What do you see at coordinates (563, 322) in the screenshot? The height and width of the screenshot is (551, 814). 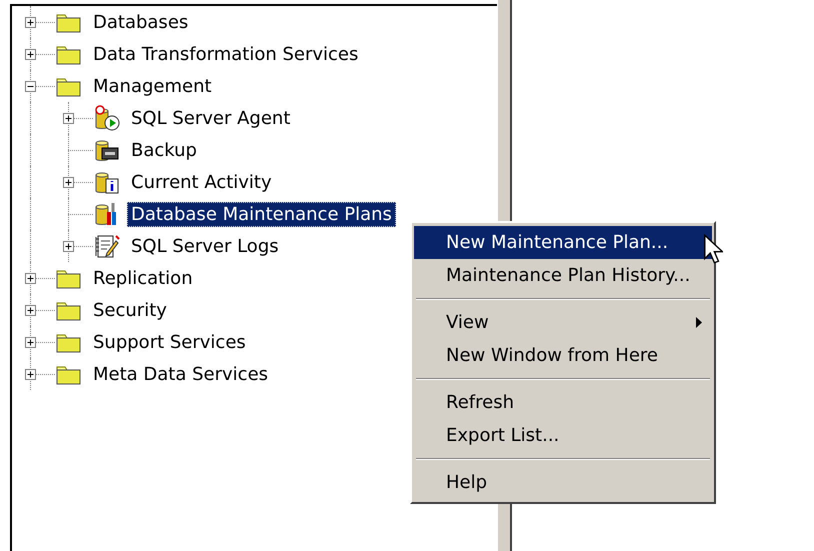 I see `menu-item: View` at bounding box center [563, 322].